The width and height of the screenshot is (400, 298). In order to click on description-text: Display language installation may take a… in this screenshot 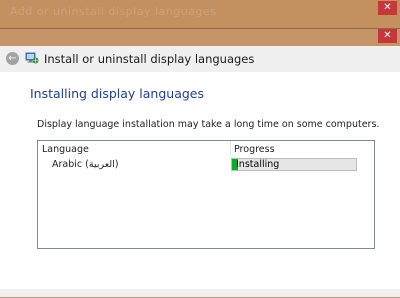, I will do `click(208, 124)`.